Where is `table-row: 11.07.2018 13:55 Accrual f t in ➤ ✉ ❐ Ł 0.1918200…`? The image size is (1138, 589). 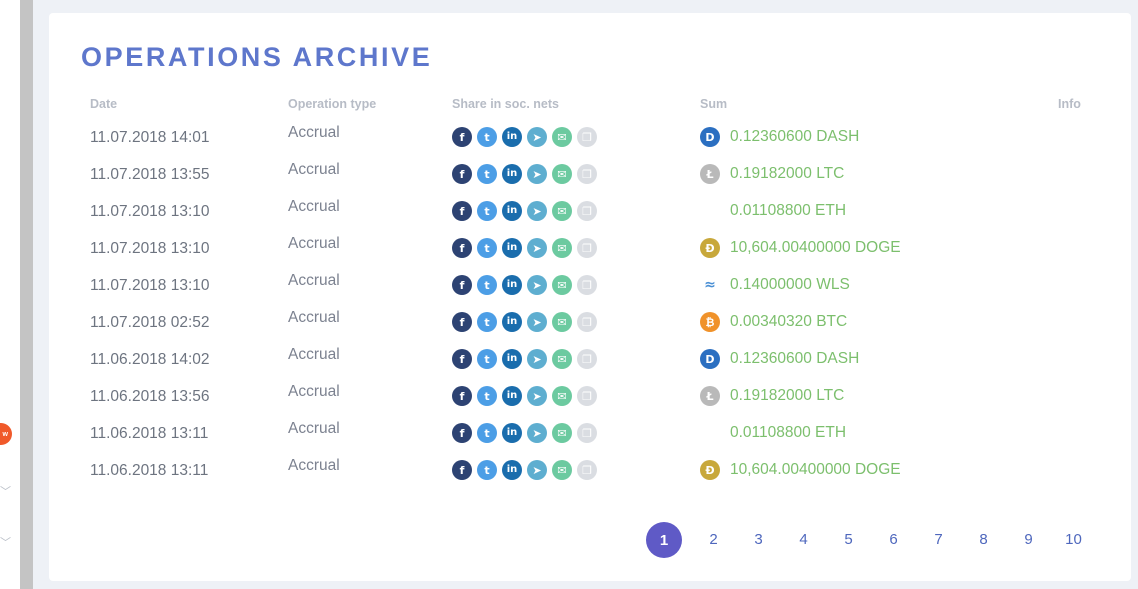
table-row: 11.07.2018 13:55 Accrual f t in ➤ ✉ ❐ Ł 0.1918200… is located at coordinates (590, 179).